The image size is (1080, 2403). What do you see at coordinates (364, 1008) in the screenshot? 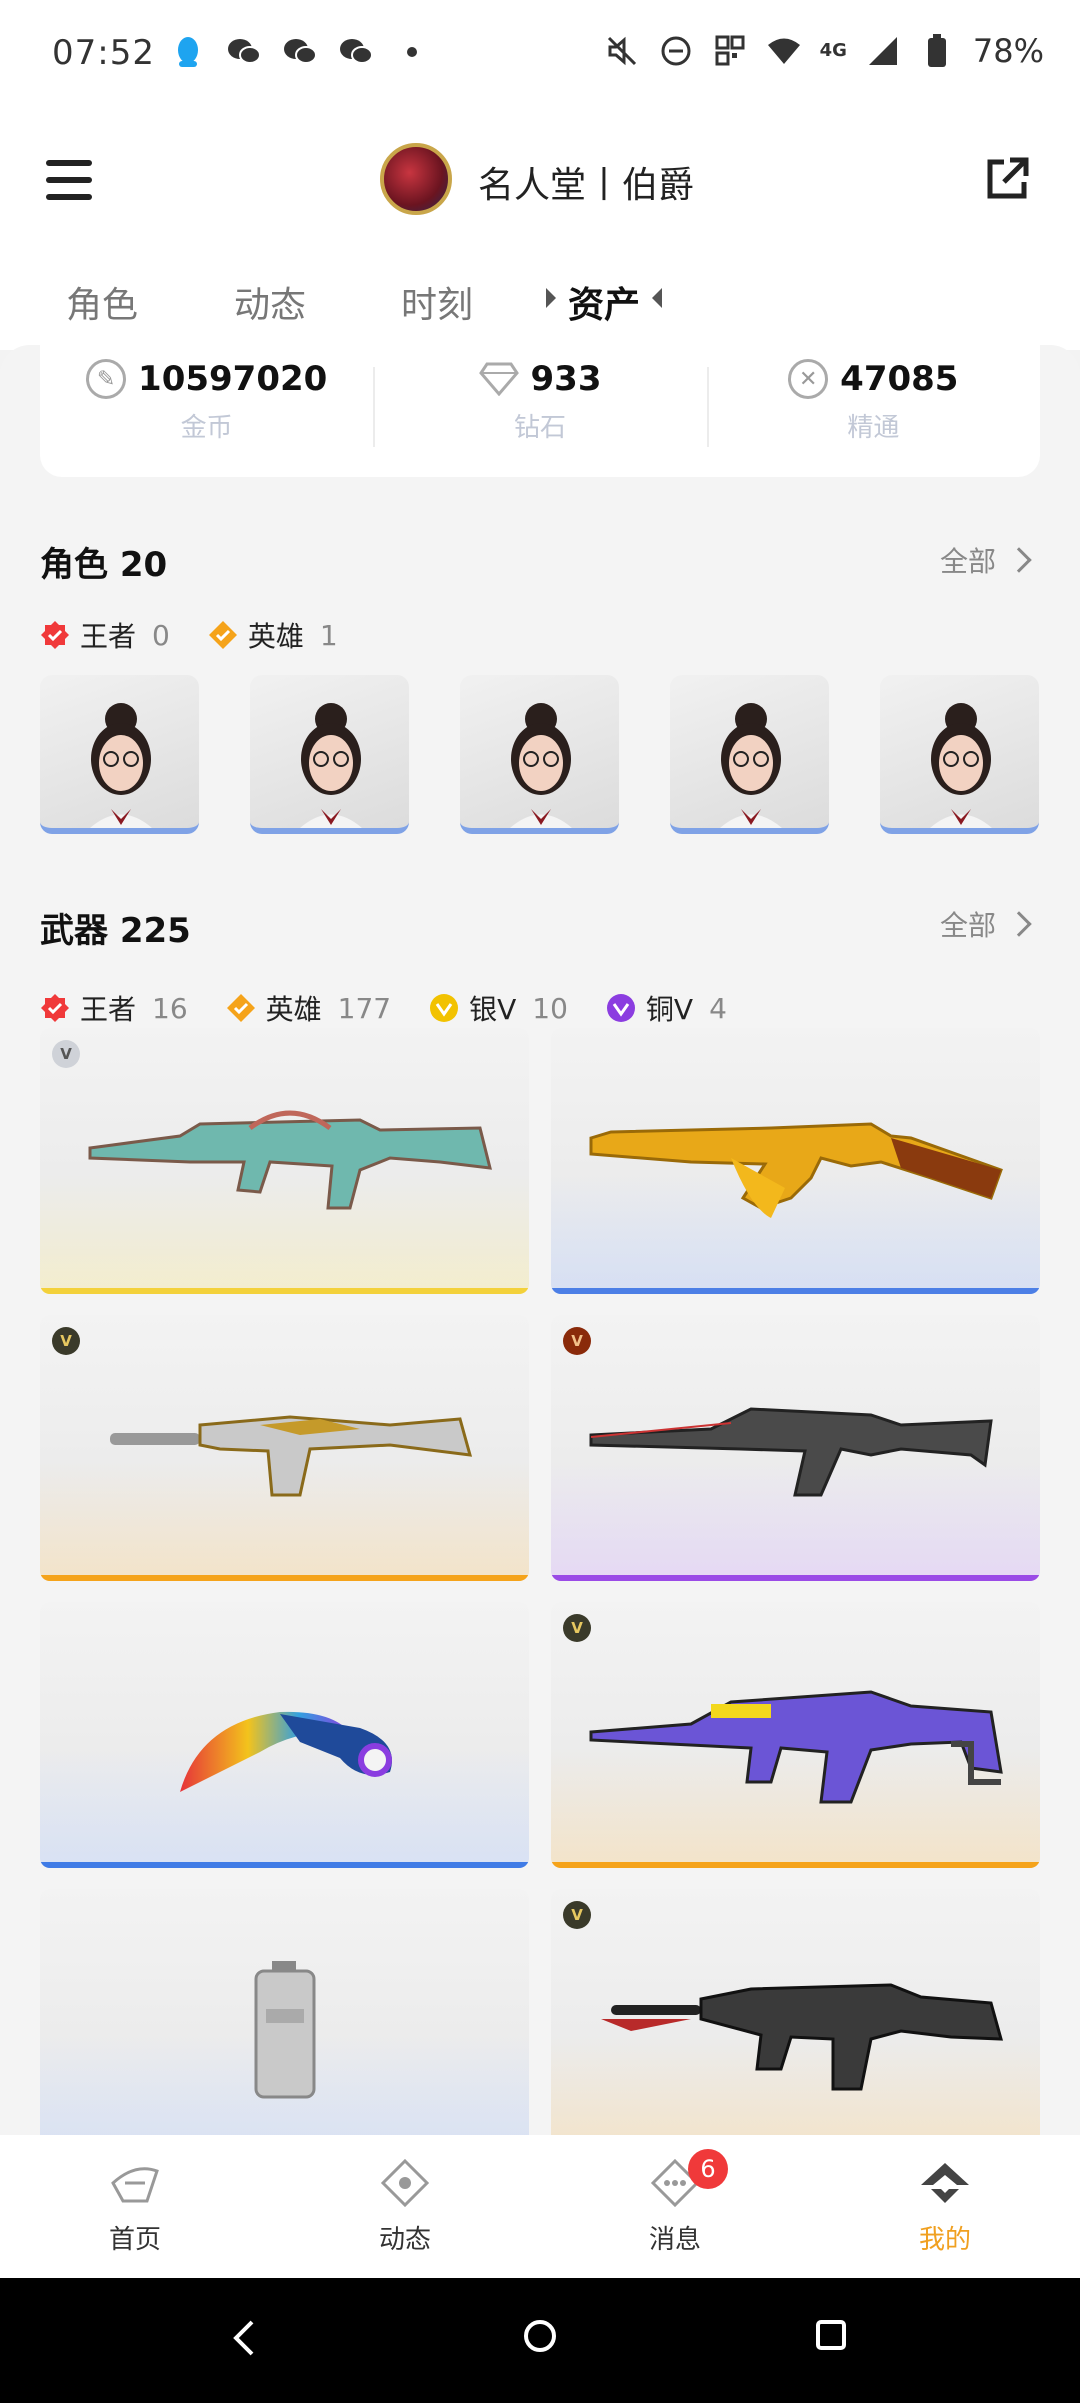
I see `tier-count: 177` at bounding box center [364, 1008].